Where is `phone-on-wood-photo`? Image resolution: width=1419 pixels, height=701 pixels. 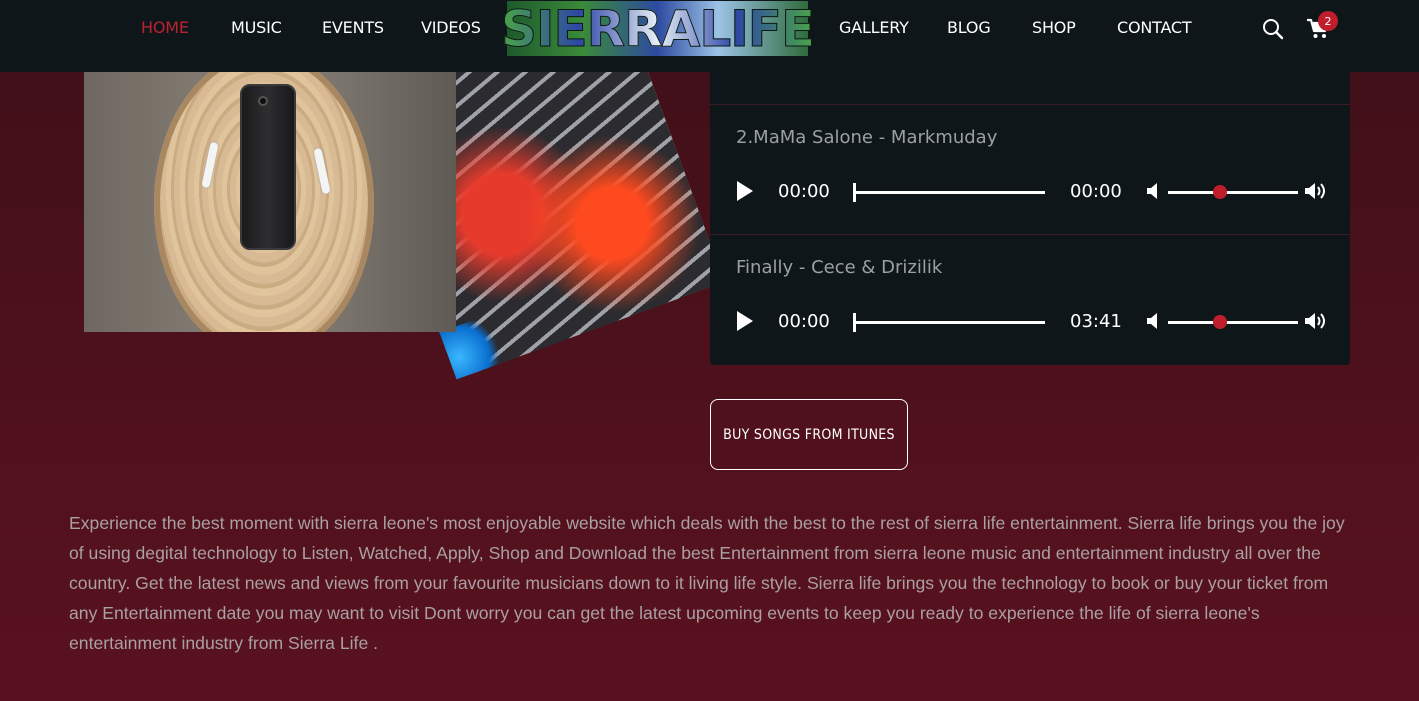
phone-on-wood-photo is located at coordinates (270, 202).